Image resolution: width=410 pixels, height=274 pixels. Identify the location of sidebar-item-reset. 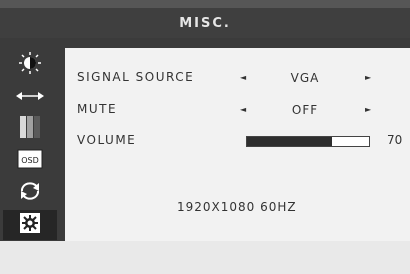
(30, 193).